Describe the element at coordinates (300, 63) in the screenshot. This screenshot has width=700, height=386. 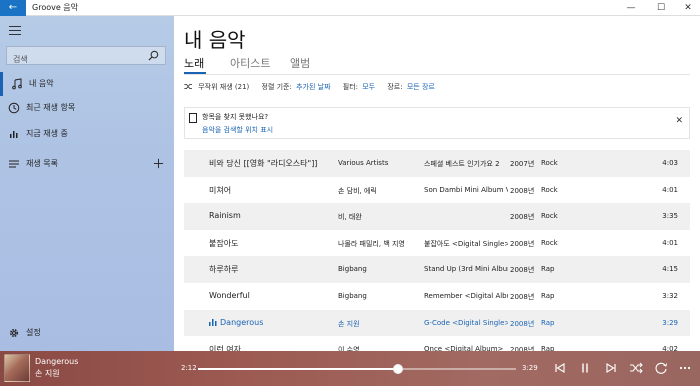
I see `tab-albums: 앨범` at that location.